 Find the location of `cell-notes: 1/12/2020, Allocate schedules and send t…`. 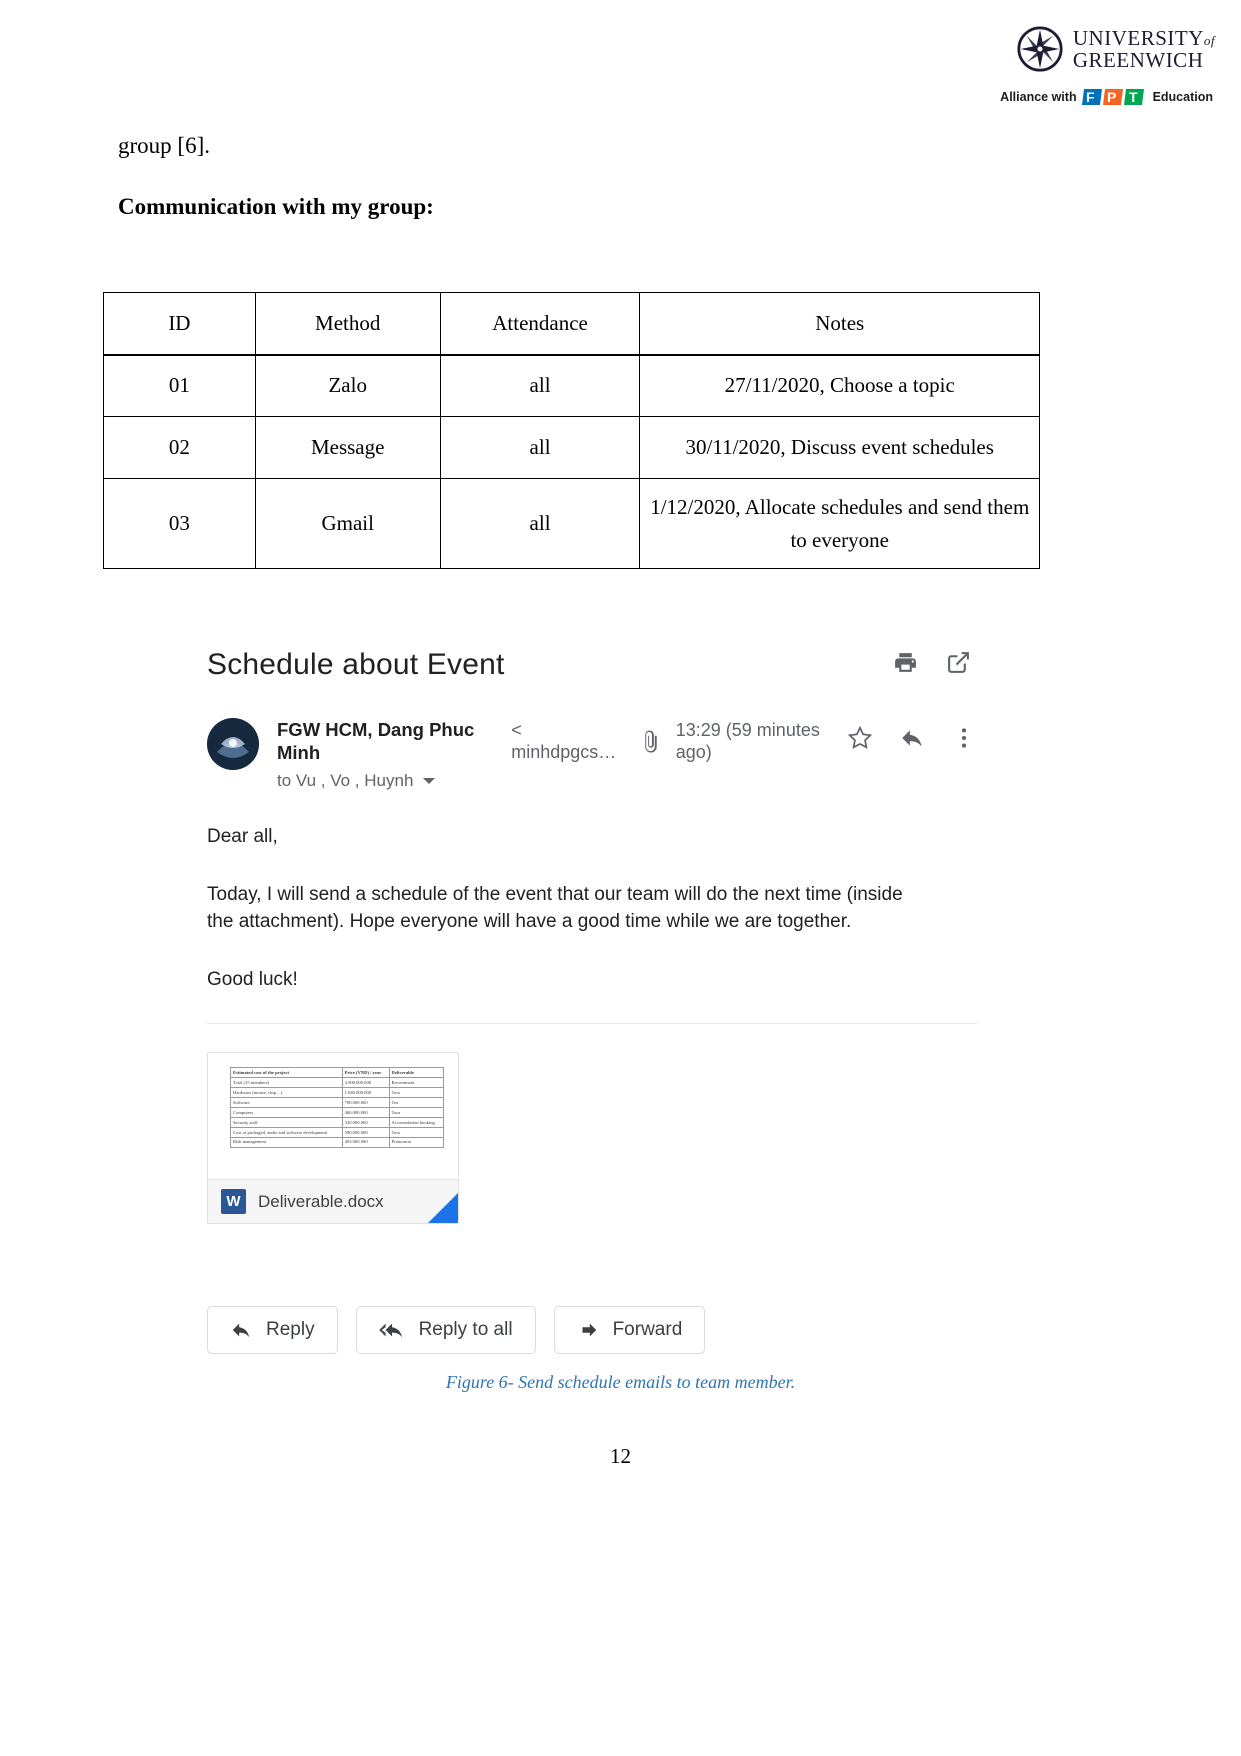

cell-notes: 1/12/2020, Allocate schedules and send t… is located at coordinates (839, 523).